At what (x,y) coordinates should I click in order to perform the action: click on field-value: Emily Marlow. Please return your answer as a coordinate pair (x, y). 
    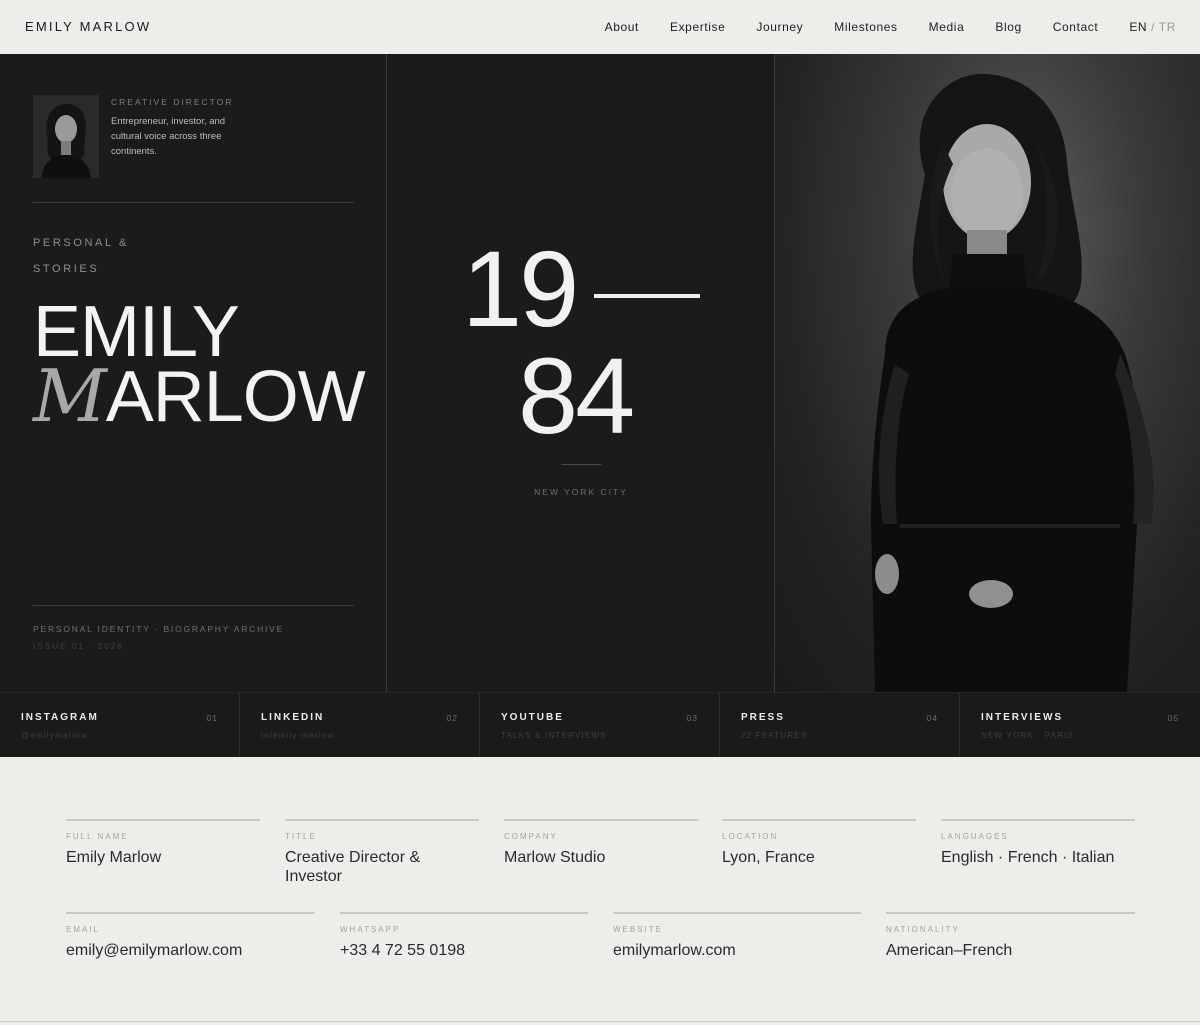
    Looking at the image, I should click on (114, 857).